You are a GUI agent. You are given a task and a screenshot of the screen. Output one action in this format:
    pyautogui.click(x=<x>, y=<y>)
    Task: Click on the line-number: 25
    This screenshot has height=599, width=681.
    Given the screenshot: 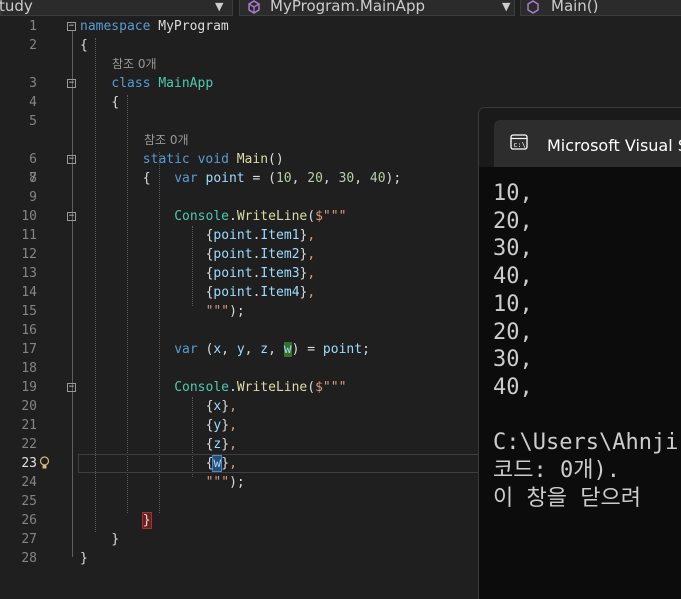 What is the action you would take?
    pyautogui.click(x=29, y=501)
    